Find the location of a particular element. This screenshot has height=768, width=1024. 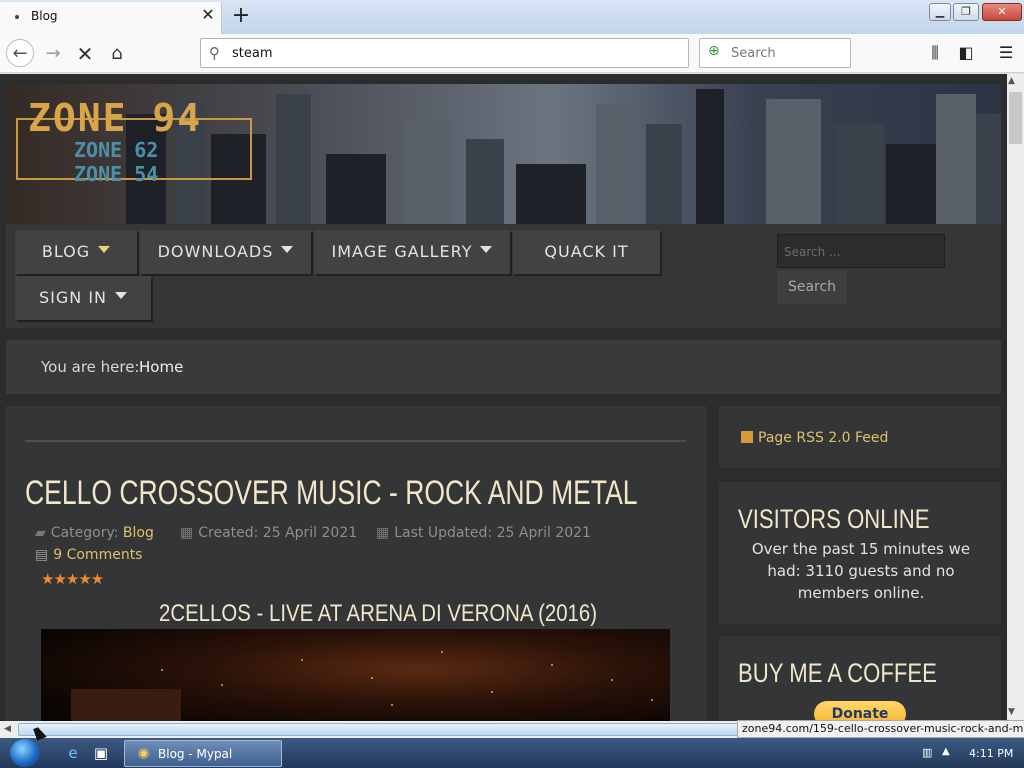

menu-item-image-gallery: IMAGE GALLERY is located at coordinates (412, 252).